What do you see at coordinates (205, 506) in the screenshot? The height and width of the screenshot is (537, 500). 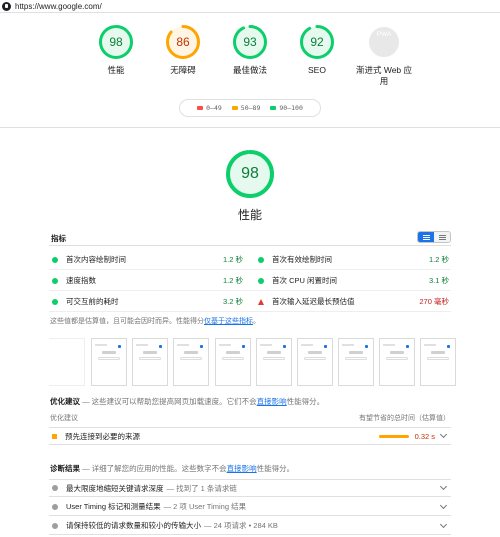 I see `diagnostic-extra: — 2 项 User Timing 结果` at bounding box center [205, 506].